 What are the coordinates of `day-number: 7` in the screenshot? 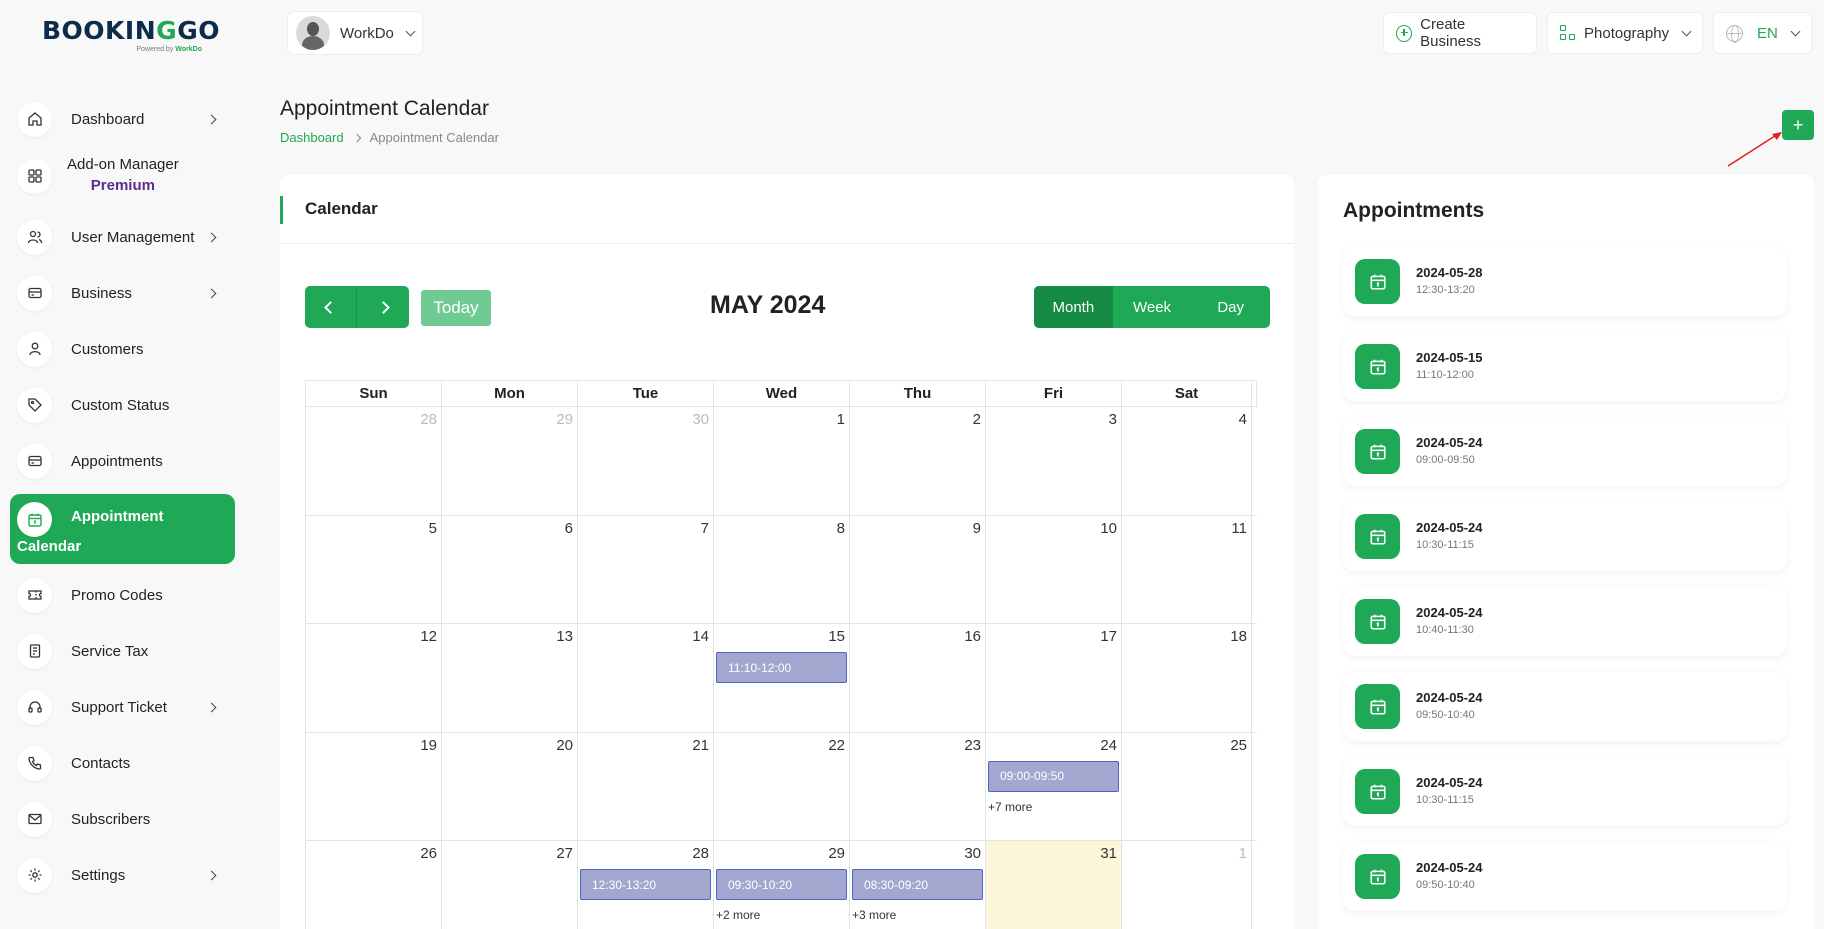 It's located at (705, 528).